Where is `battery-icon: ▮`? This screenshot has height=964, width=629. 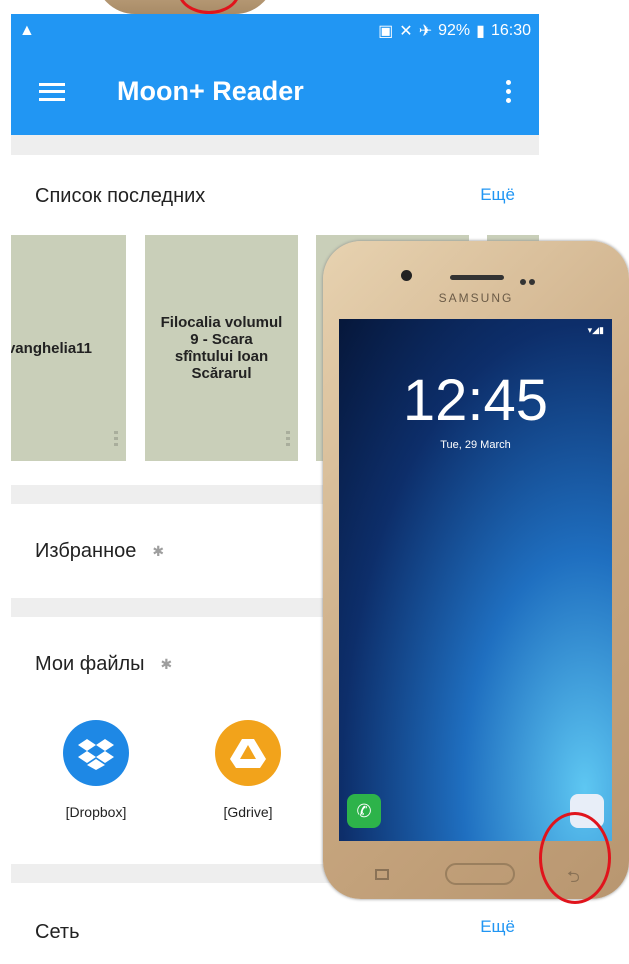
battery-icon: ▮ is located at coordinates (480, 31).